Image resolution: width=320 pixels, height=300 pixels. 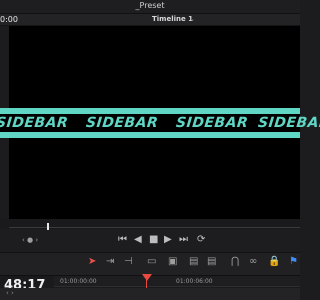 I want to click on viewer-timecode: 0:00, so click(x=9, y=19).